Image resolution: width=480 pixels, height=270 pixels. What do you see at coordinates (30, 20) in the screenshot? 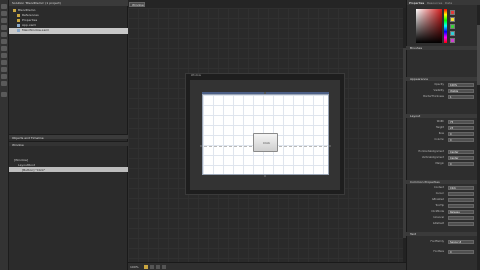
I see `tree-item-label: Properties` at bounding box center [30, 20].